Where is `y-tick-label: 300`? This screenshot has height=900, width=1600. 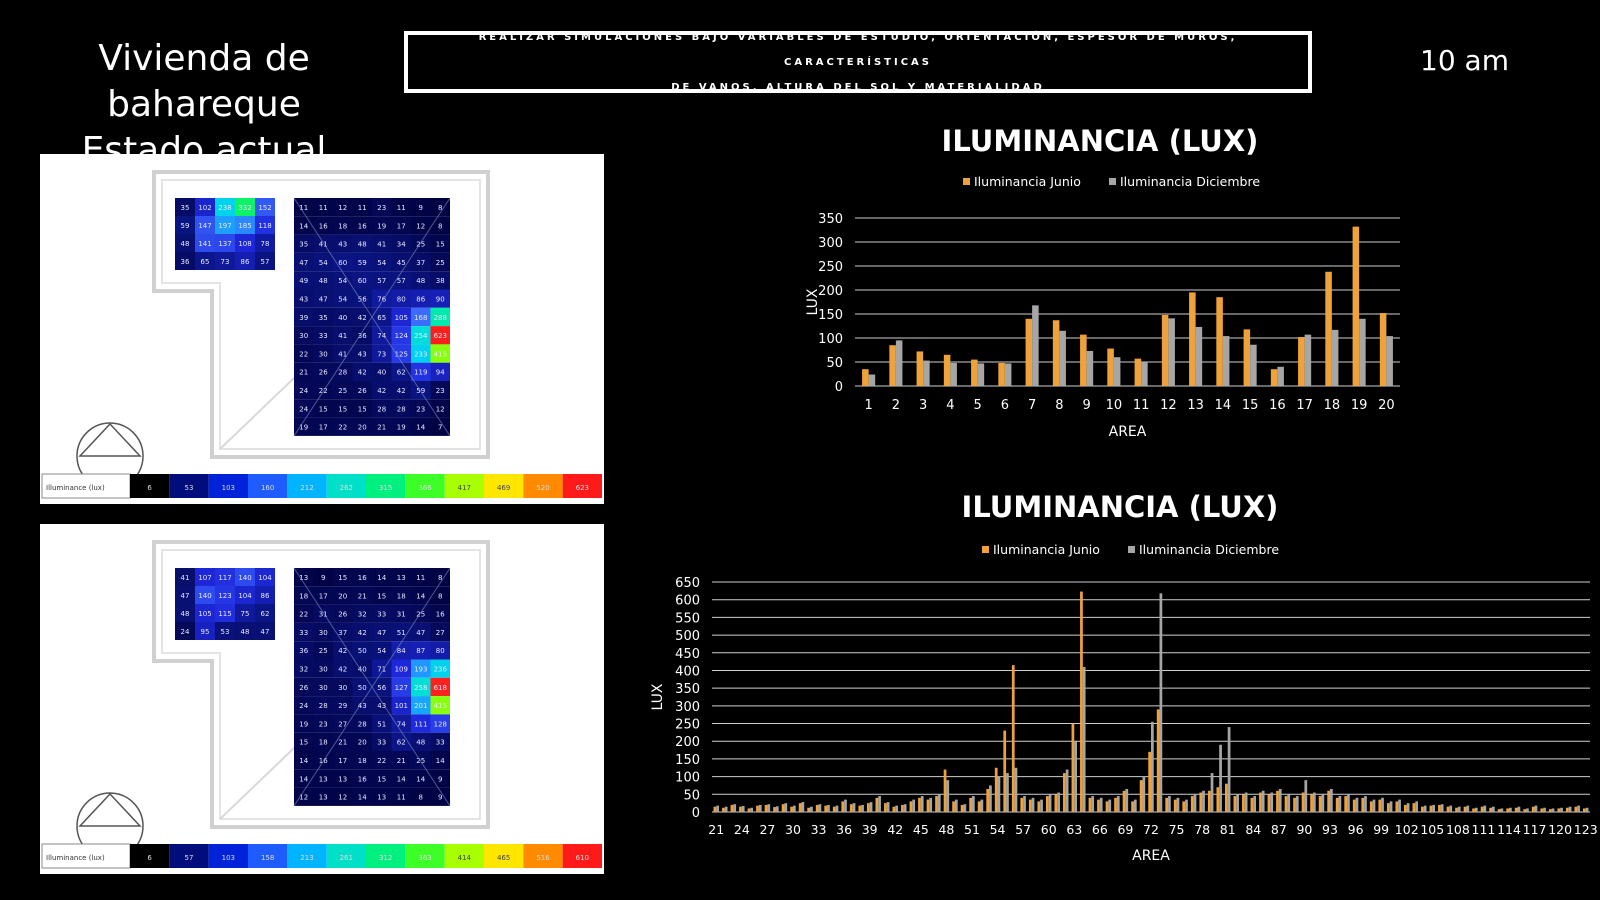
y-tick-label: 300 is located at coordinates (830, 243).